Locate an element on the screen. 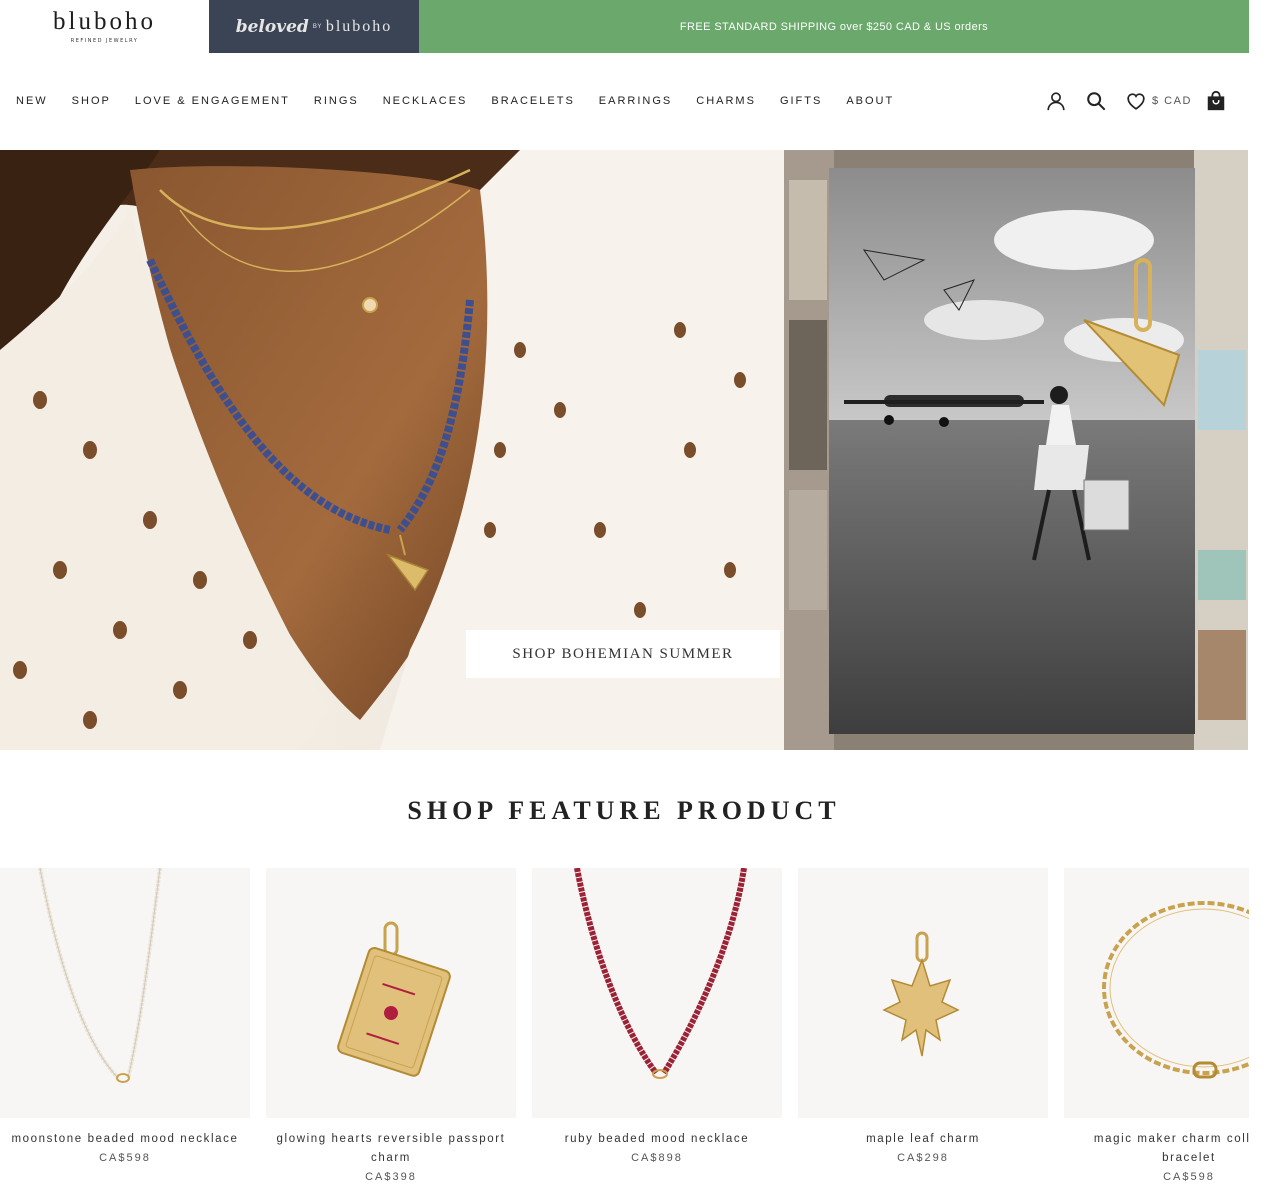 This screenshot has width=1280, height=1200. shopping-bag-icon is located at coordinates (1216, 101).